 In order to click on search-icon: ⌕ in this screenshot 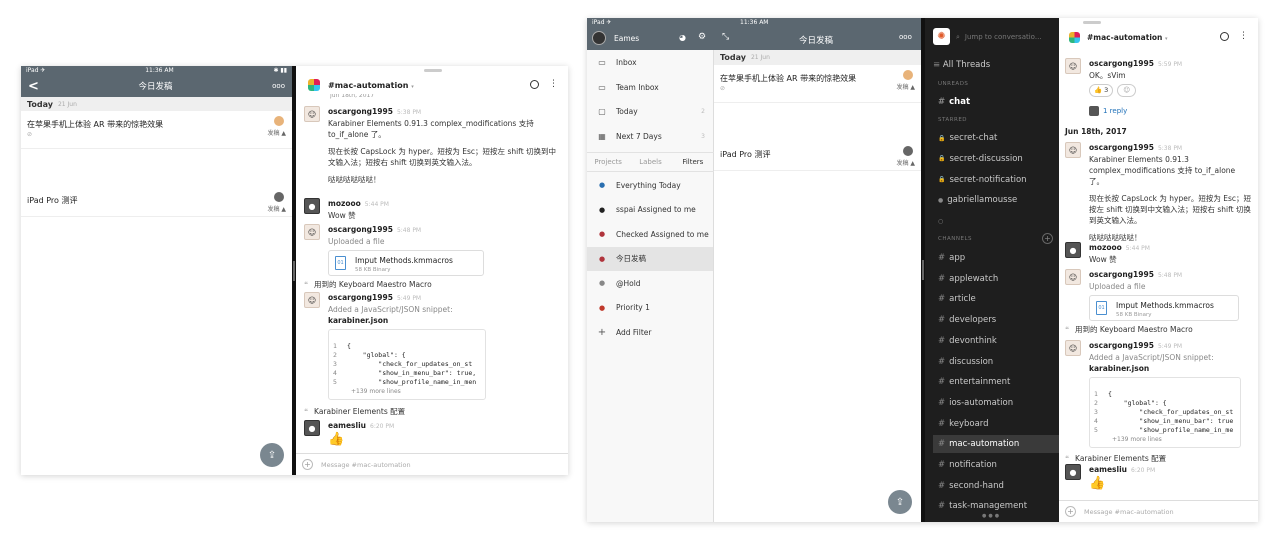, I will do `click(958, 36)`.